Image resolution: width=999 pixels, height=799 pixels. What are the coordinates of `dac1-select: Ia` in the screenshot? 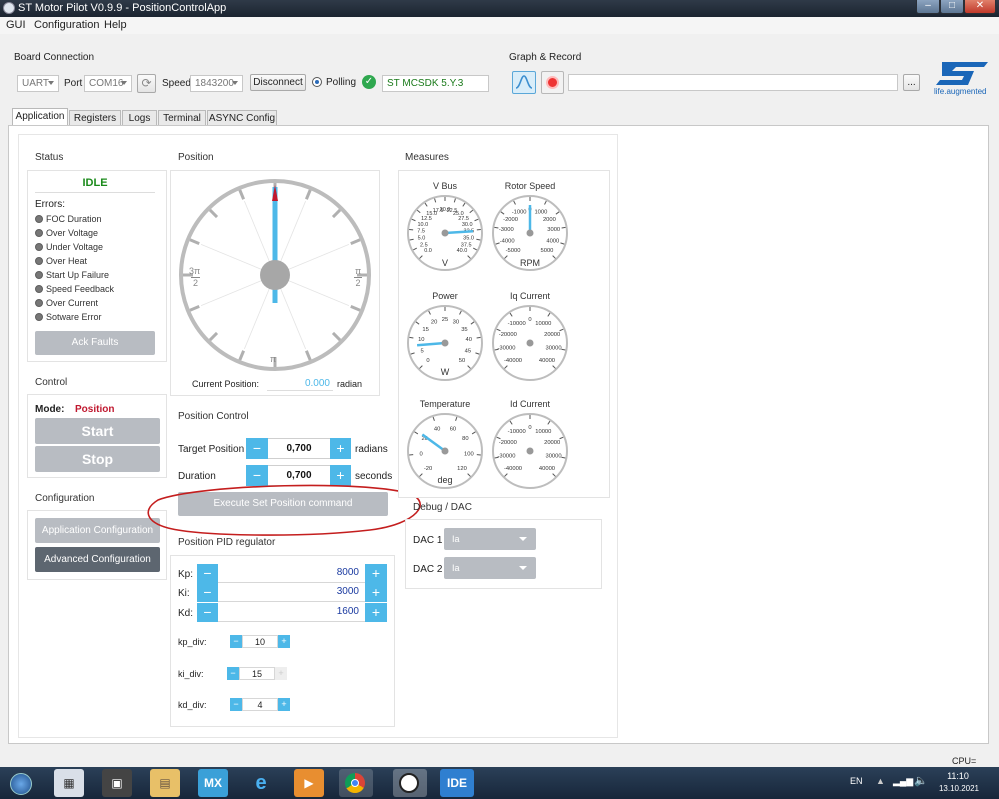 It's located at (490, 539).